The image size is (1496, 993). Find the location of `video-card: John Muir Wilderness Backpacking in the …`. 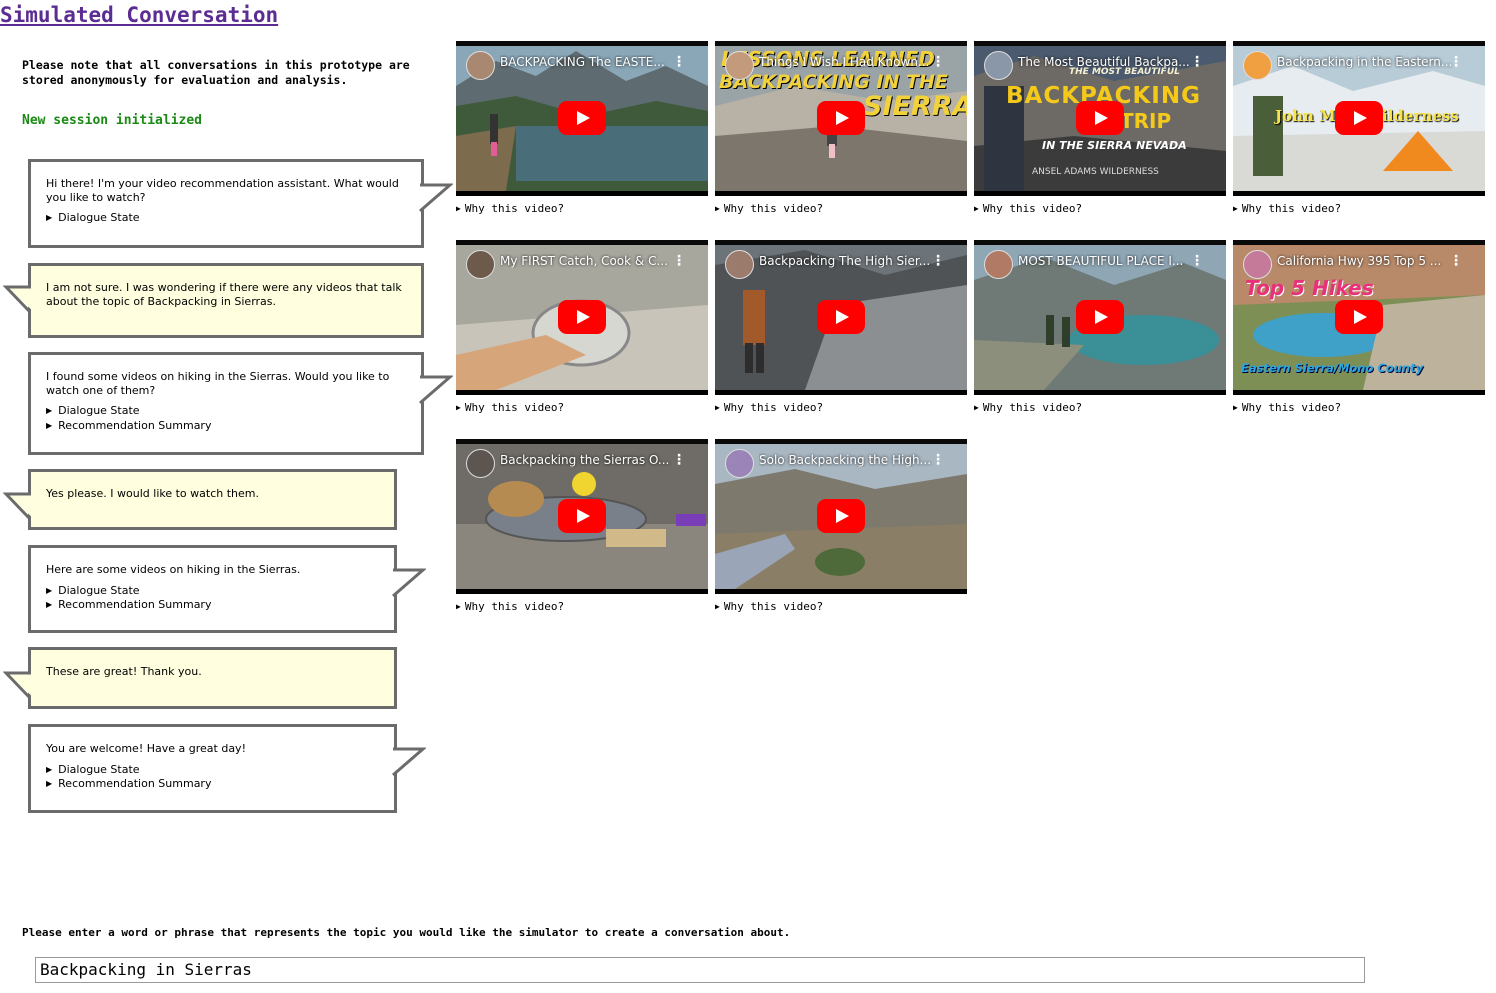

video-card: John Muir Wilderness Backpacking in the … is located at coordinates (1359, 128).